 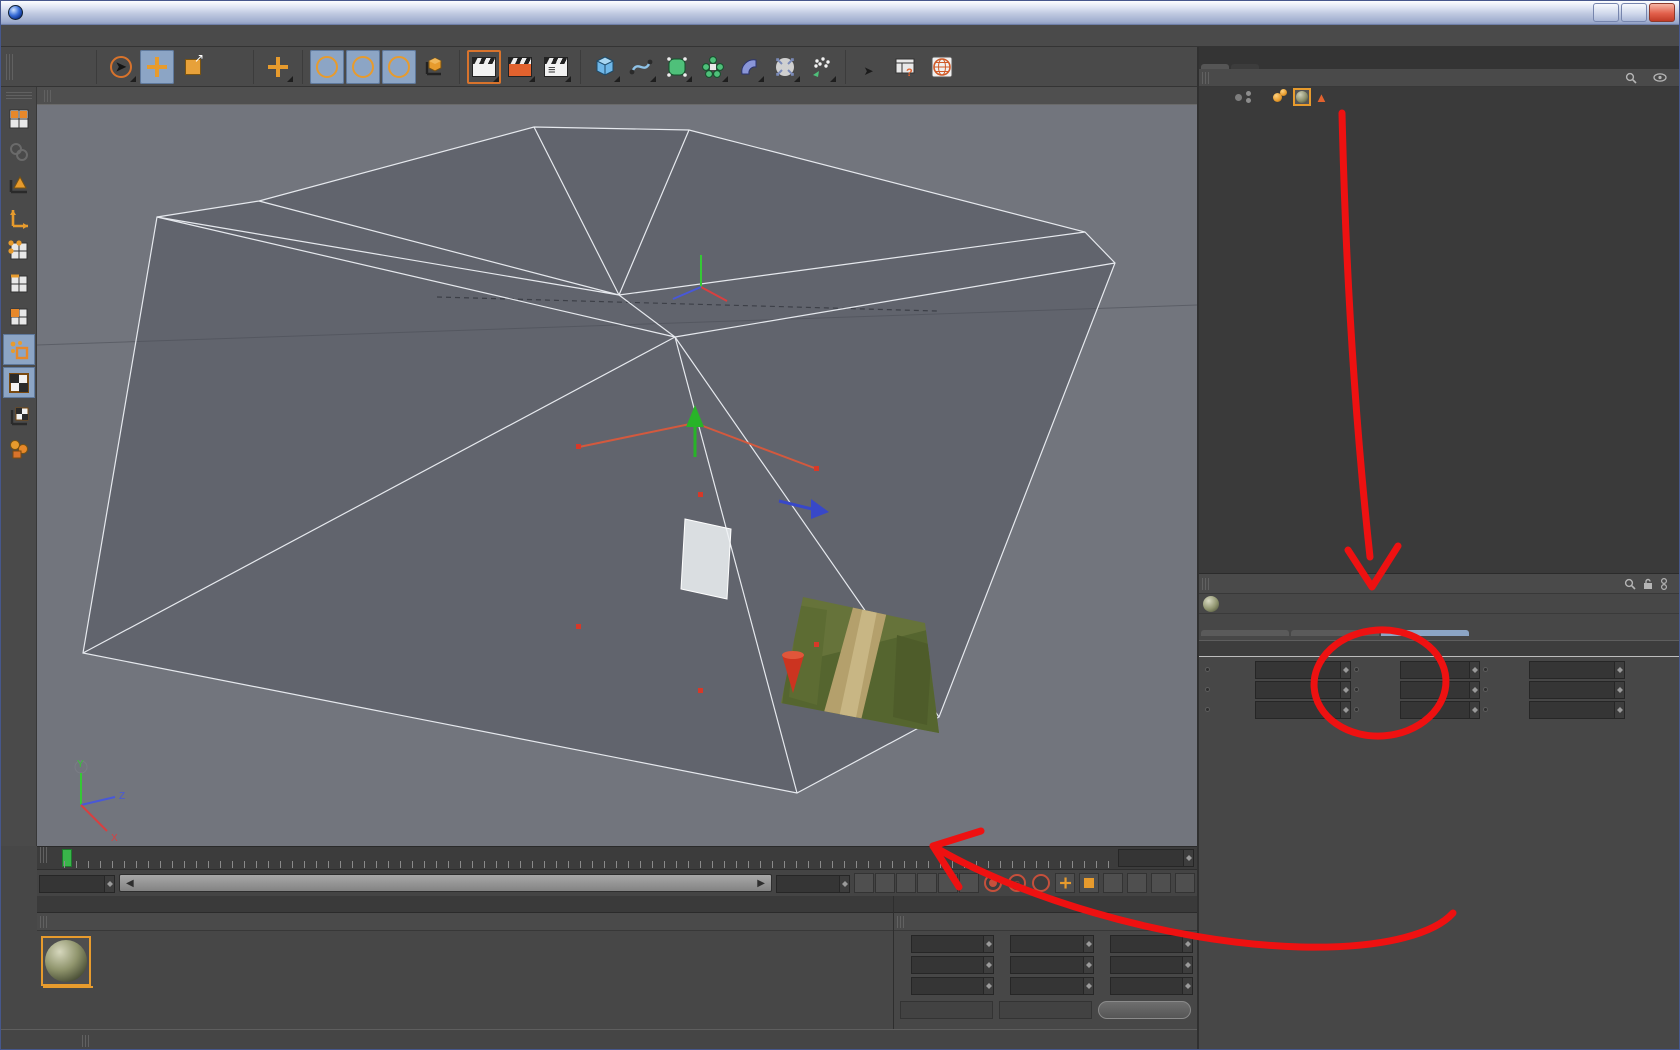 What do you see at coordinates (229, 67) in the screenshot?
I see `rotate-tool` at bounding box center [229, 67].